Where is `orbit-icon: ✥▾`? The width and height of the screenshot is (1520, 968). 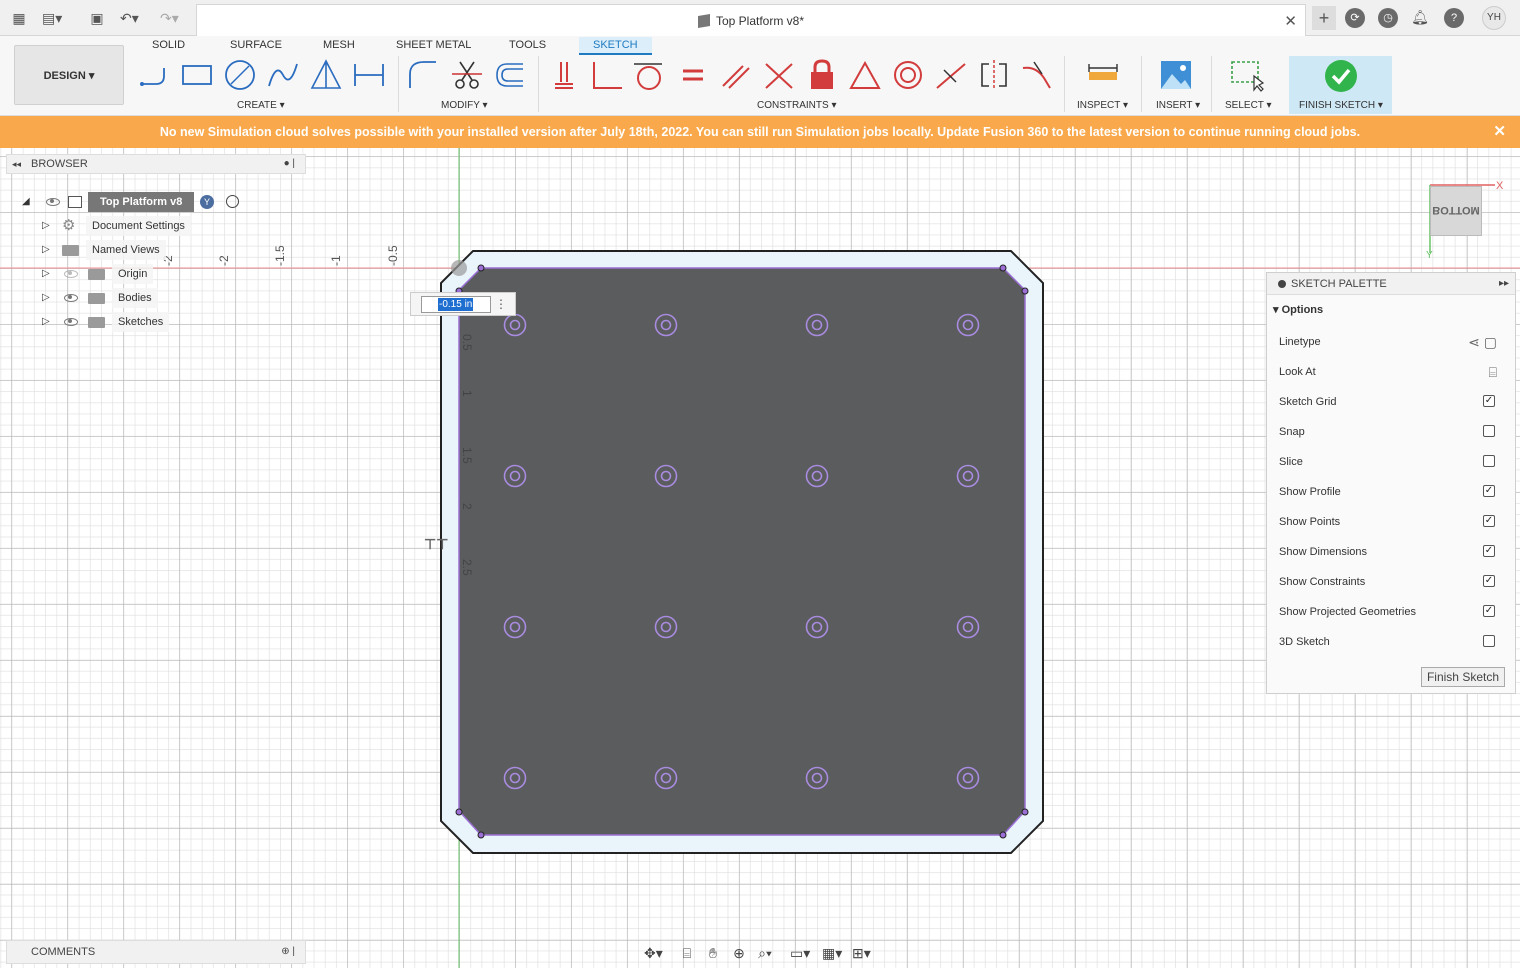 orbit-icon: ✥▾ is located at coordinates (653, 953).